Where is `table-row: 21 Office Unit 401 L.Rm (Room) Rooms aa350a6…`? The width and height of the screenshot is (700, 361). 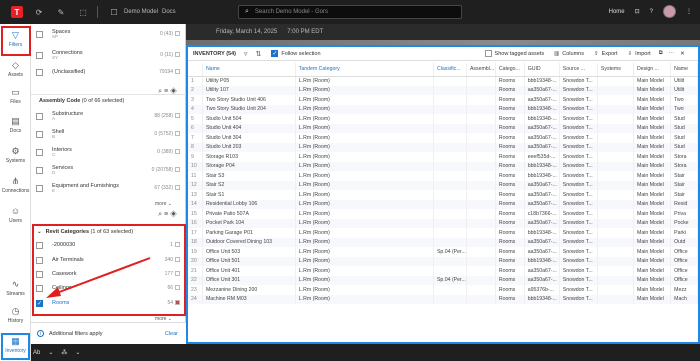
table-row: 21 Office Unit 401 L.Rm (Room) Rooms aa350a6… is located at coordinates (443, 271).